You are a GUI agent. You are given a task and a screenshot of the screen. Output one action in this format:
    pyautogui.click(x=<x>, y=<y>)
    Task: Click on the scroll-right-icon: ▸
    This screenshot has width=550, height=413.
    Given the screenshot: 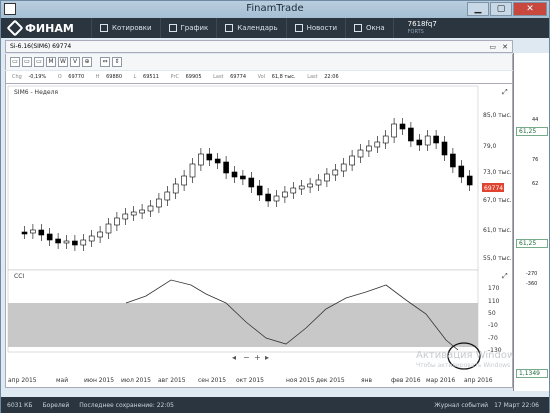 What is the action you would take?
    pyautogui.click(x=267, y=357)
    